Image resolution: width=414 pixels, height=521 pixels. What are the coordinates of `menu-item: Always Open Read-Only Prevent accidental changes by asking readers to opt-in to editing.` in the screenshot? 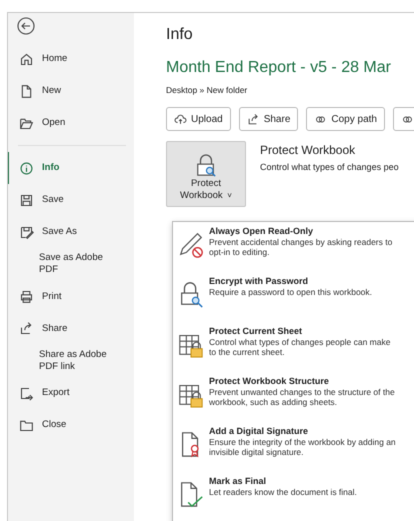 It's located at (295, 251).